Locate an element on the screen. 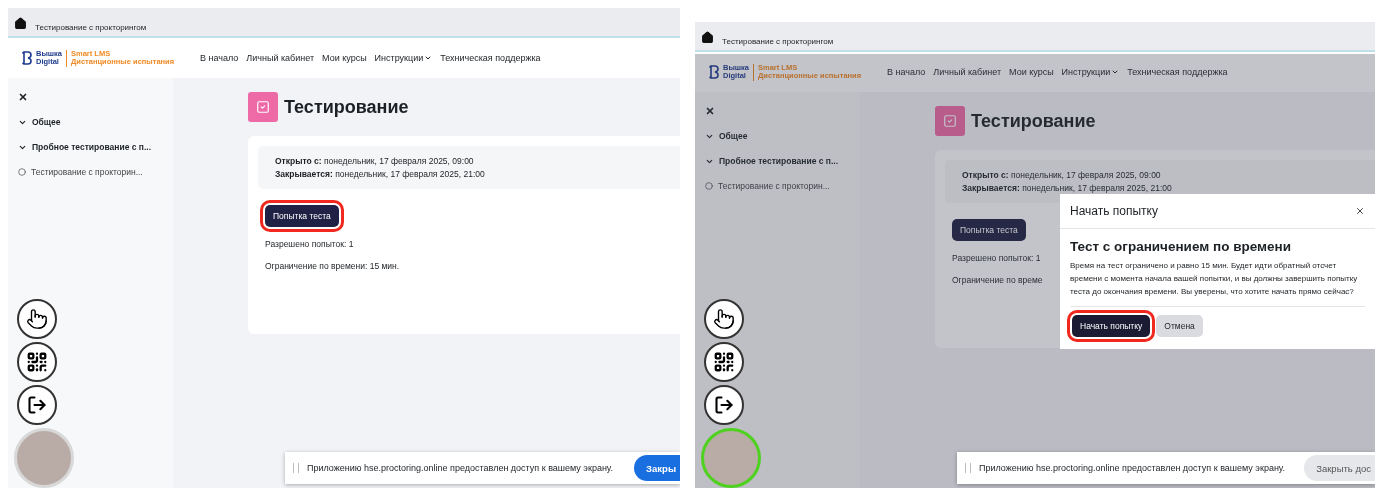  info-text: Ограничение по време is located at coordinates (997, 280).